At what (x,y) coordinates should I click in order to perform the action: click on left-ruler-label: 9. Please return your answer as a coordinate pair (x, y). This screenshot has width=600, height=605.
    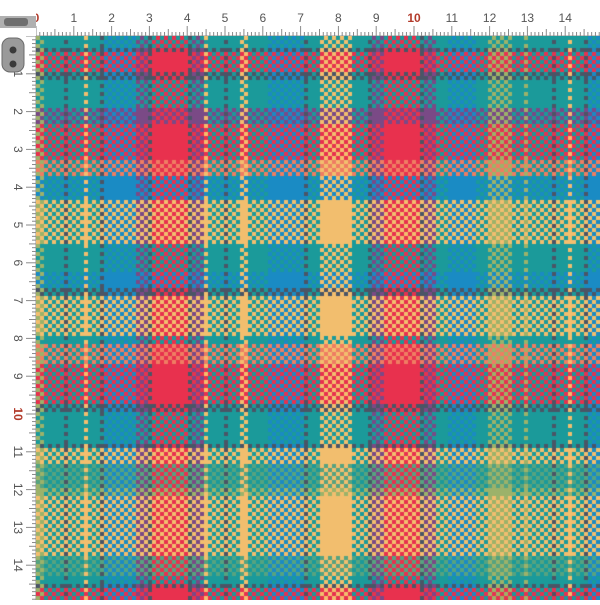
    Looking at the image, I should click on (18, 376).